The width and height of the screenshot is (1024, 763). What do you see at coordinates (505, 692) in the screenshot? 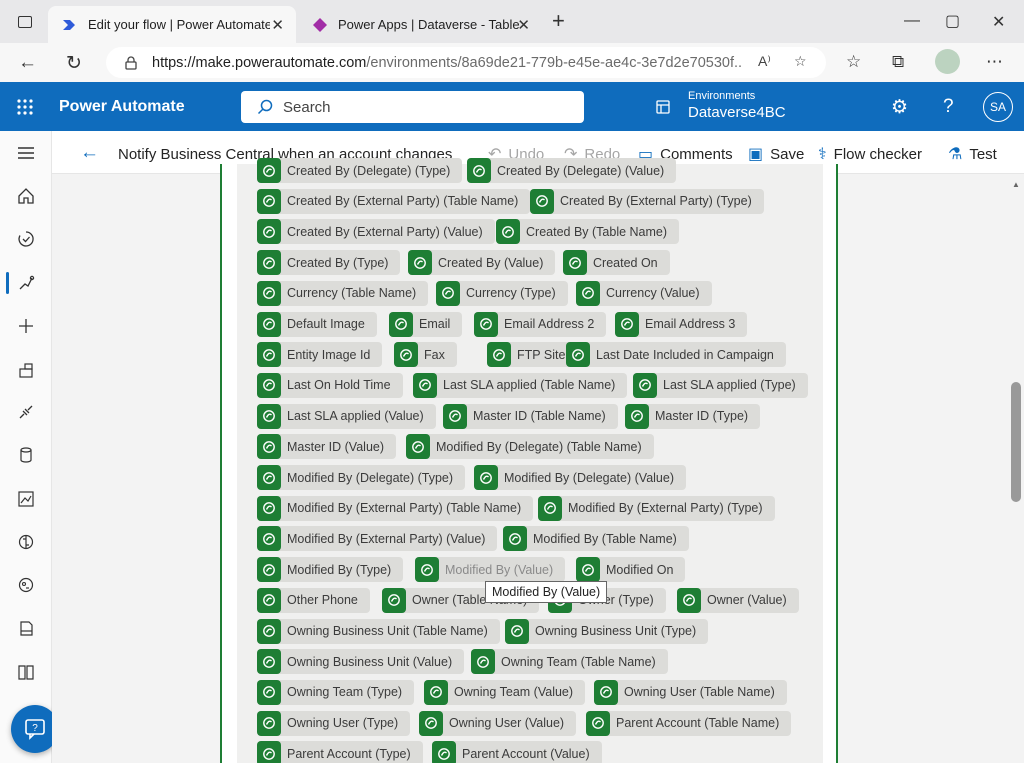
I see `dynamic-content-chip: Owning Team (Value)` at bounding box center [505, 692].